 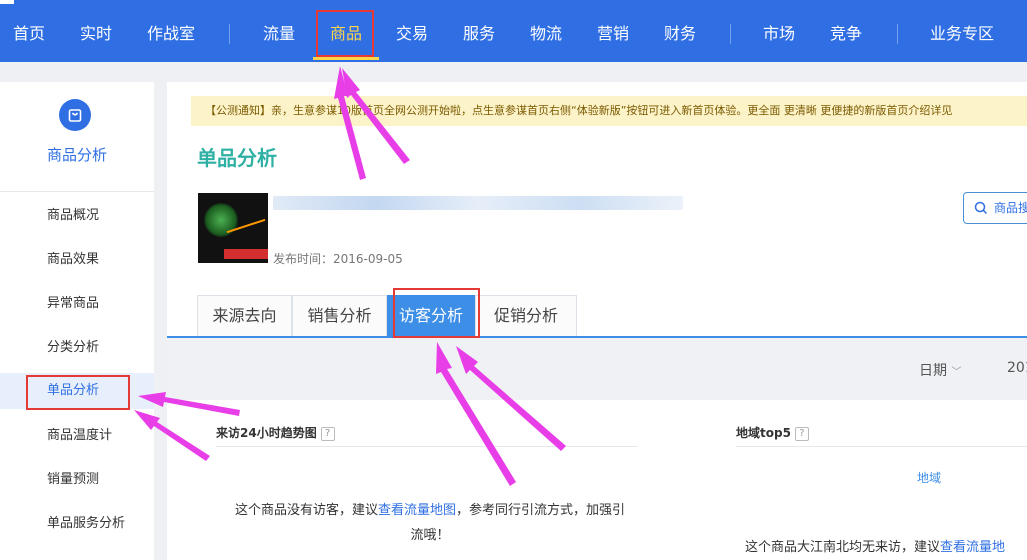 I want to click on trend-panel-title: 来访24小时趋势图?, so click(x=275, y=432).